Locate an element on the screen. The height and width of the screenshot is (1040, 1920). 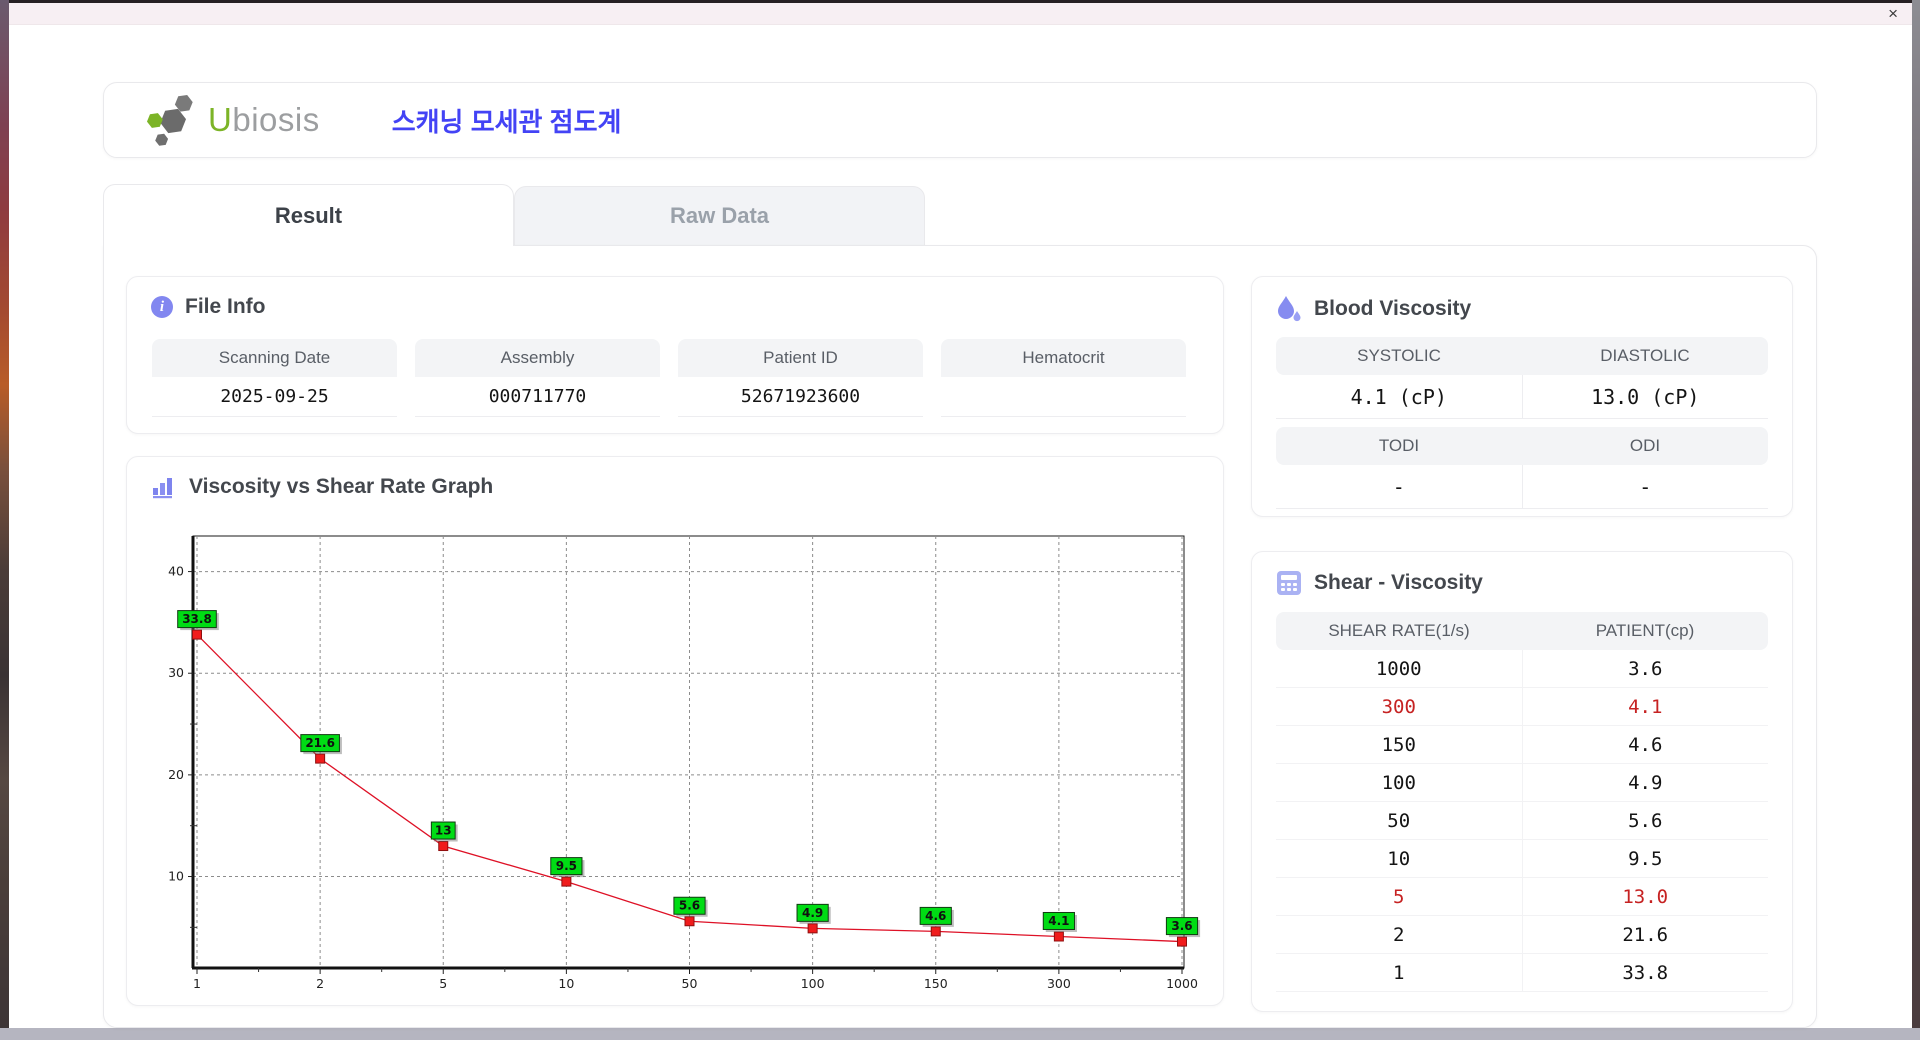
window-titlebar: × is located at coordinates (960, 14).